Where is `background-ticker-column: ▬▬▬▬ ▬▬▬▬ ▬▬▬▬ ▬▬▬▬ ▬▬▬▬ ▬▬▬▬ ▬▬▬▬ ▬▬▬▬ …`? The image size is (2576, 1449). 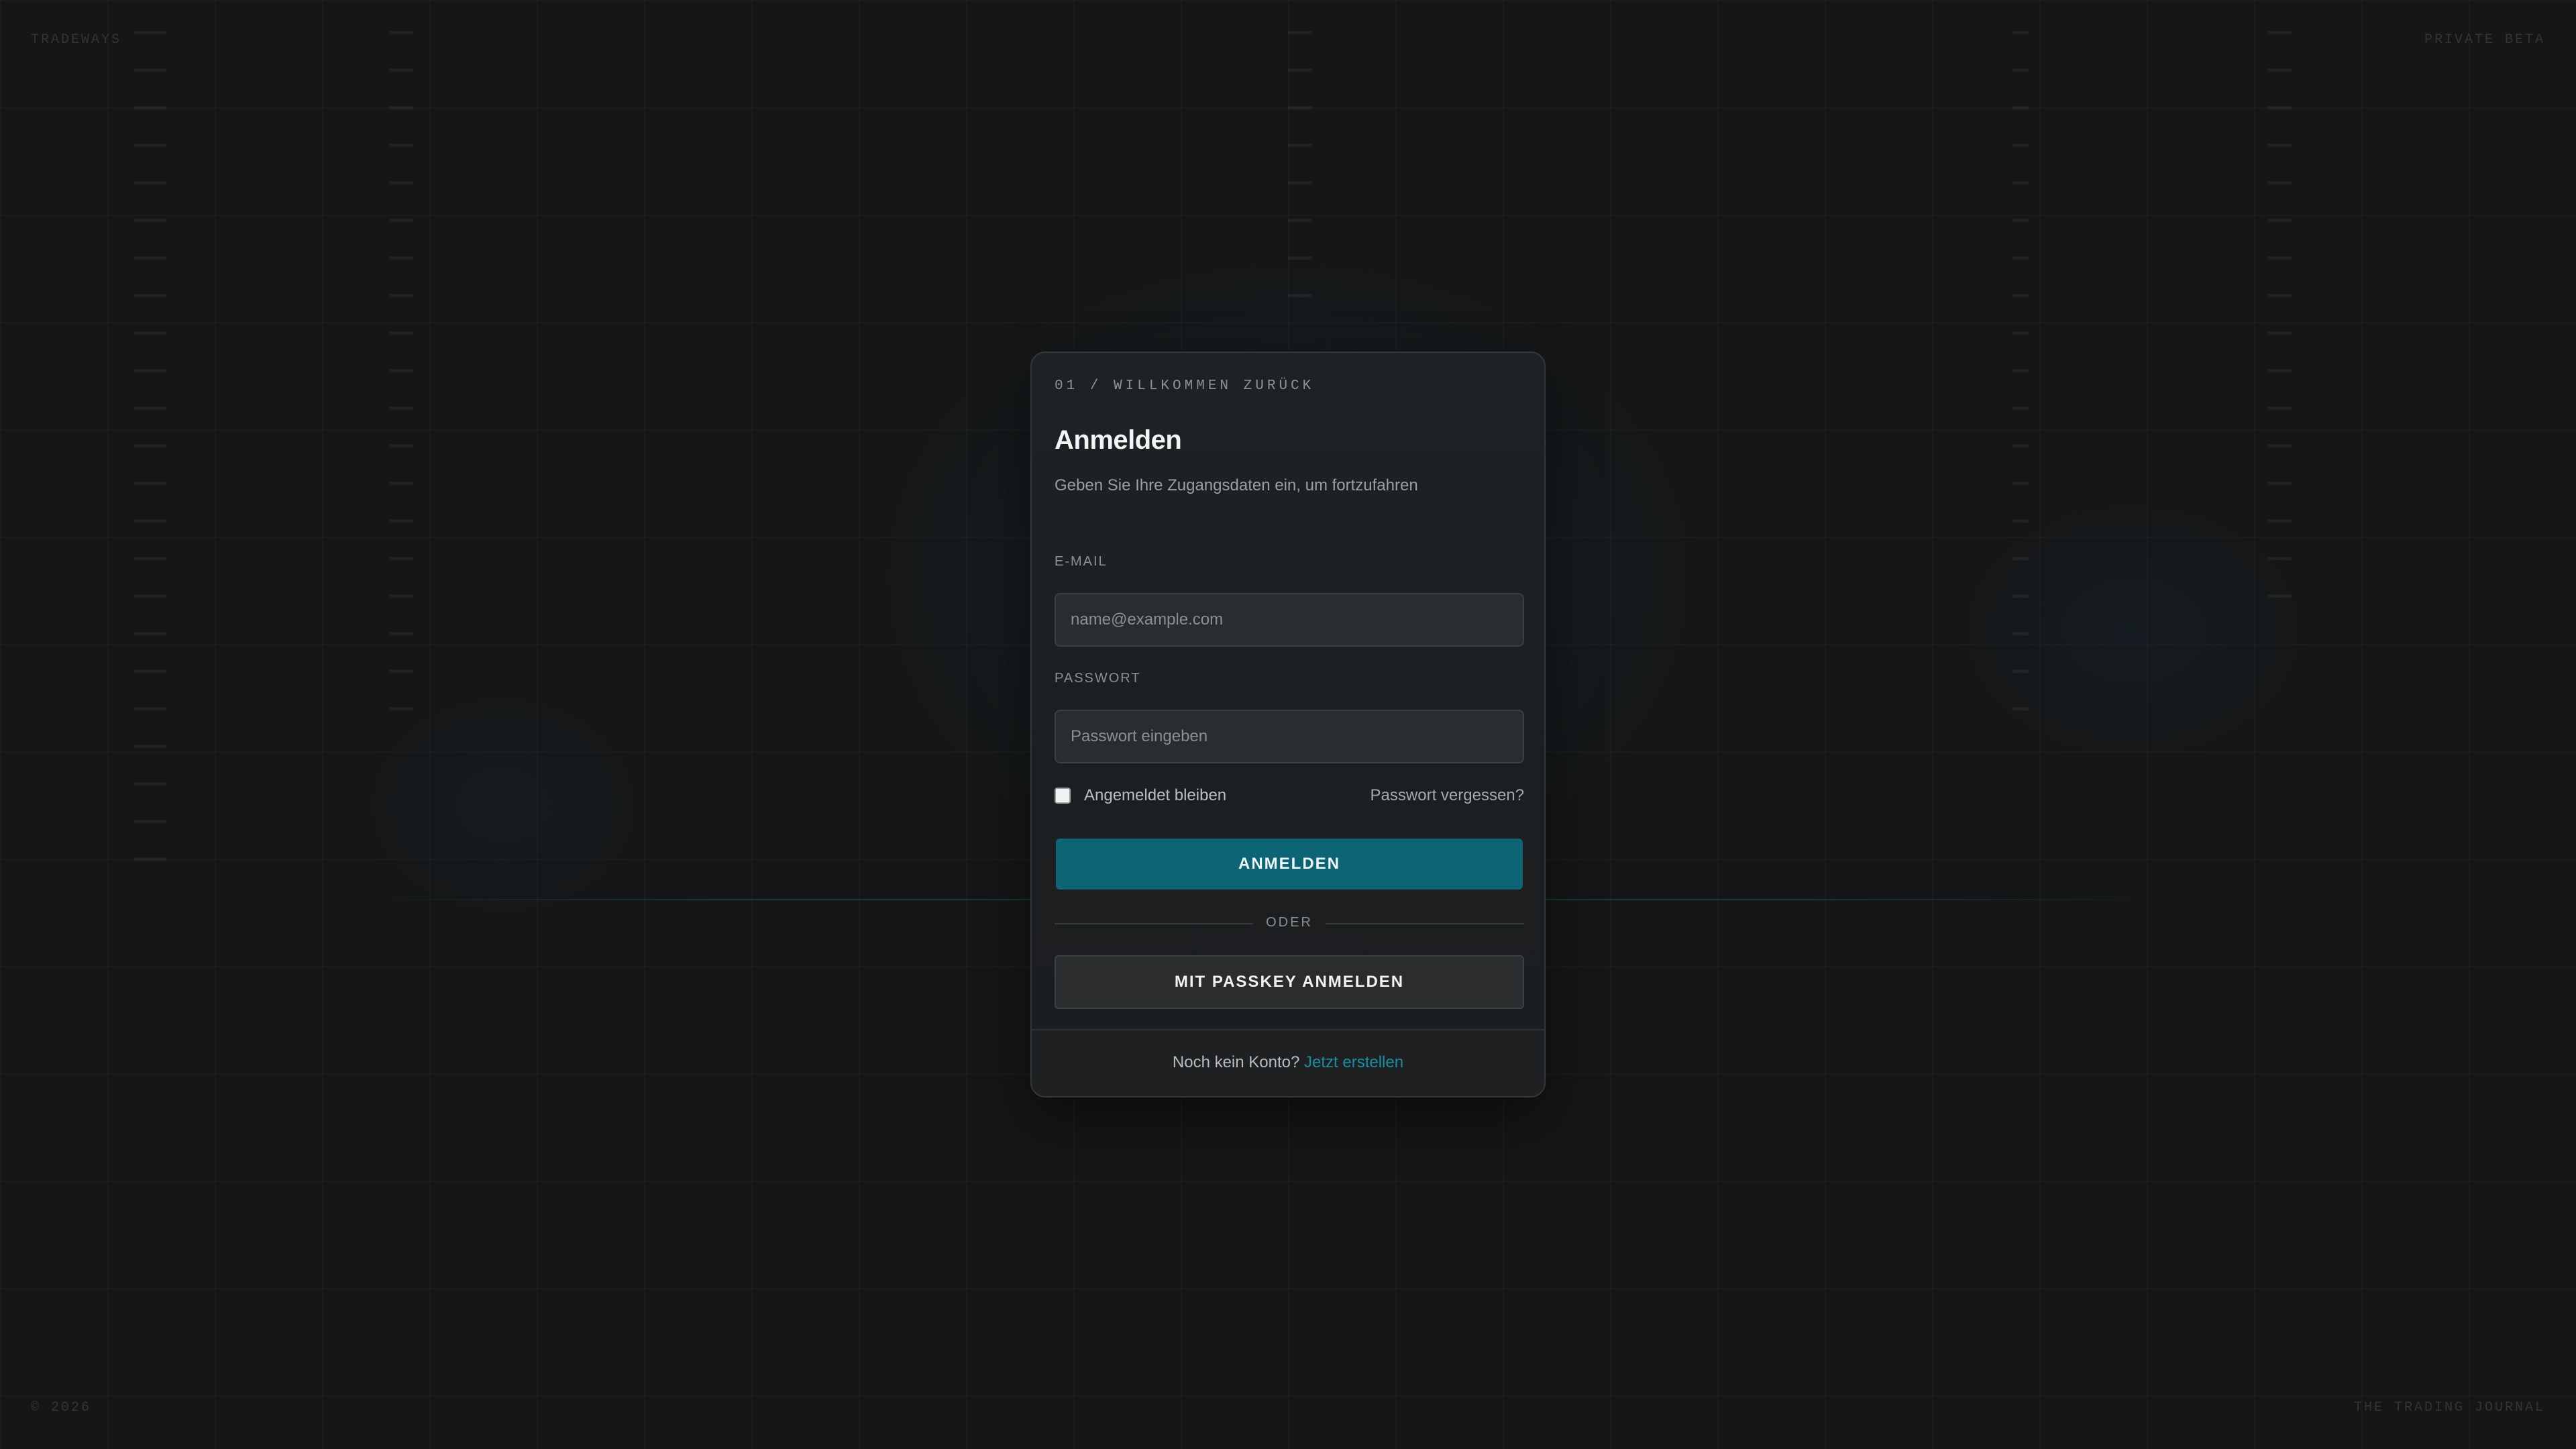
background-ticker-column: ▬▬▬▬ ▬▬▬▬ ▬▬▬▬ ▬▬▬▬ ▬▬▬▬ ▬▬▬▬ ▬▬▬▬ ▬▬▬▬ … is located at coordinates (150, 445).